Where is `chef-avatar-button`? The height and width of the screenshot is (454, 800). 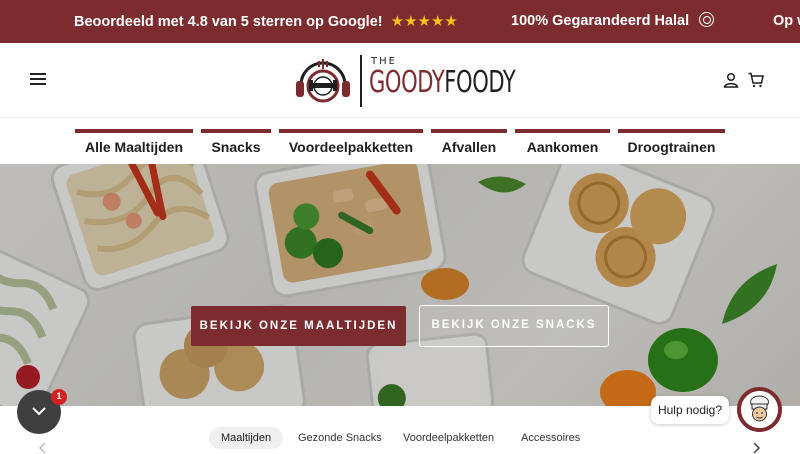
chef-avatar-button is located at coordinates (759, 409).